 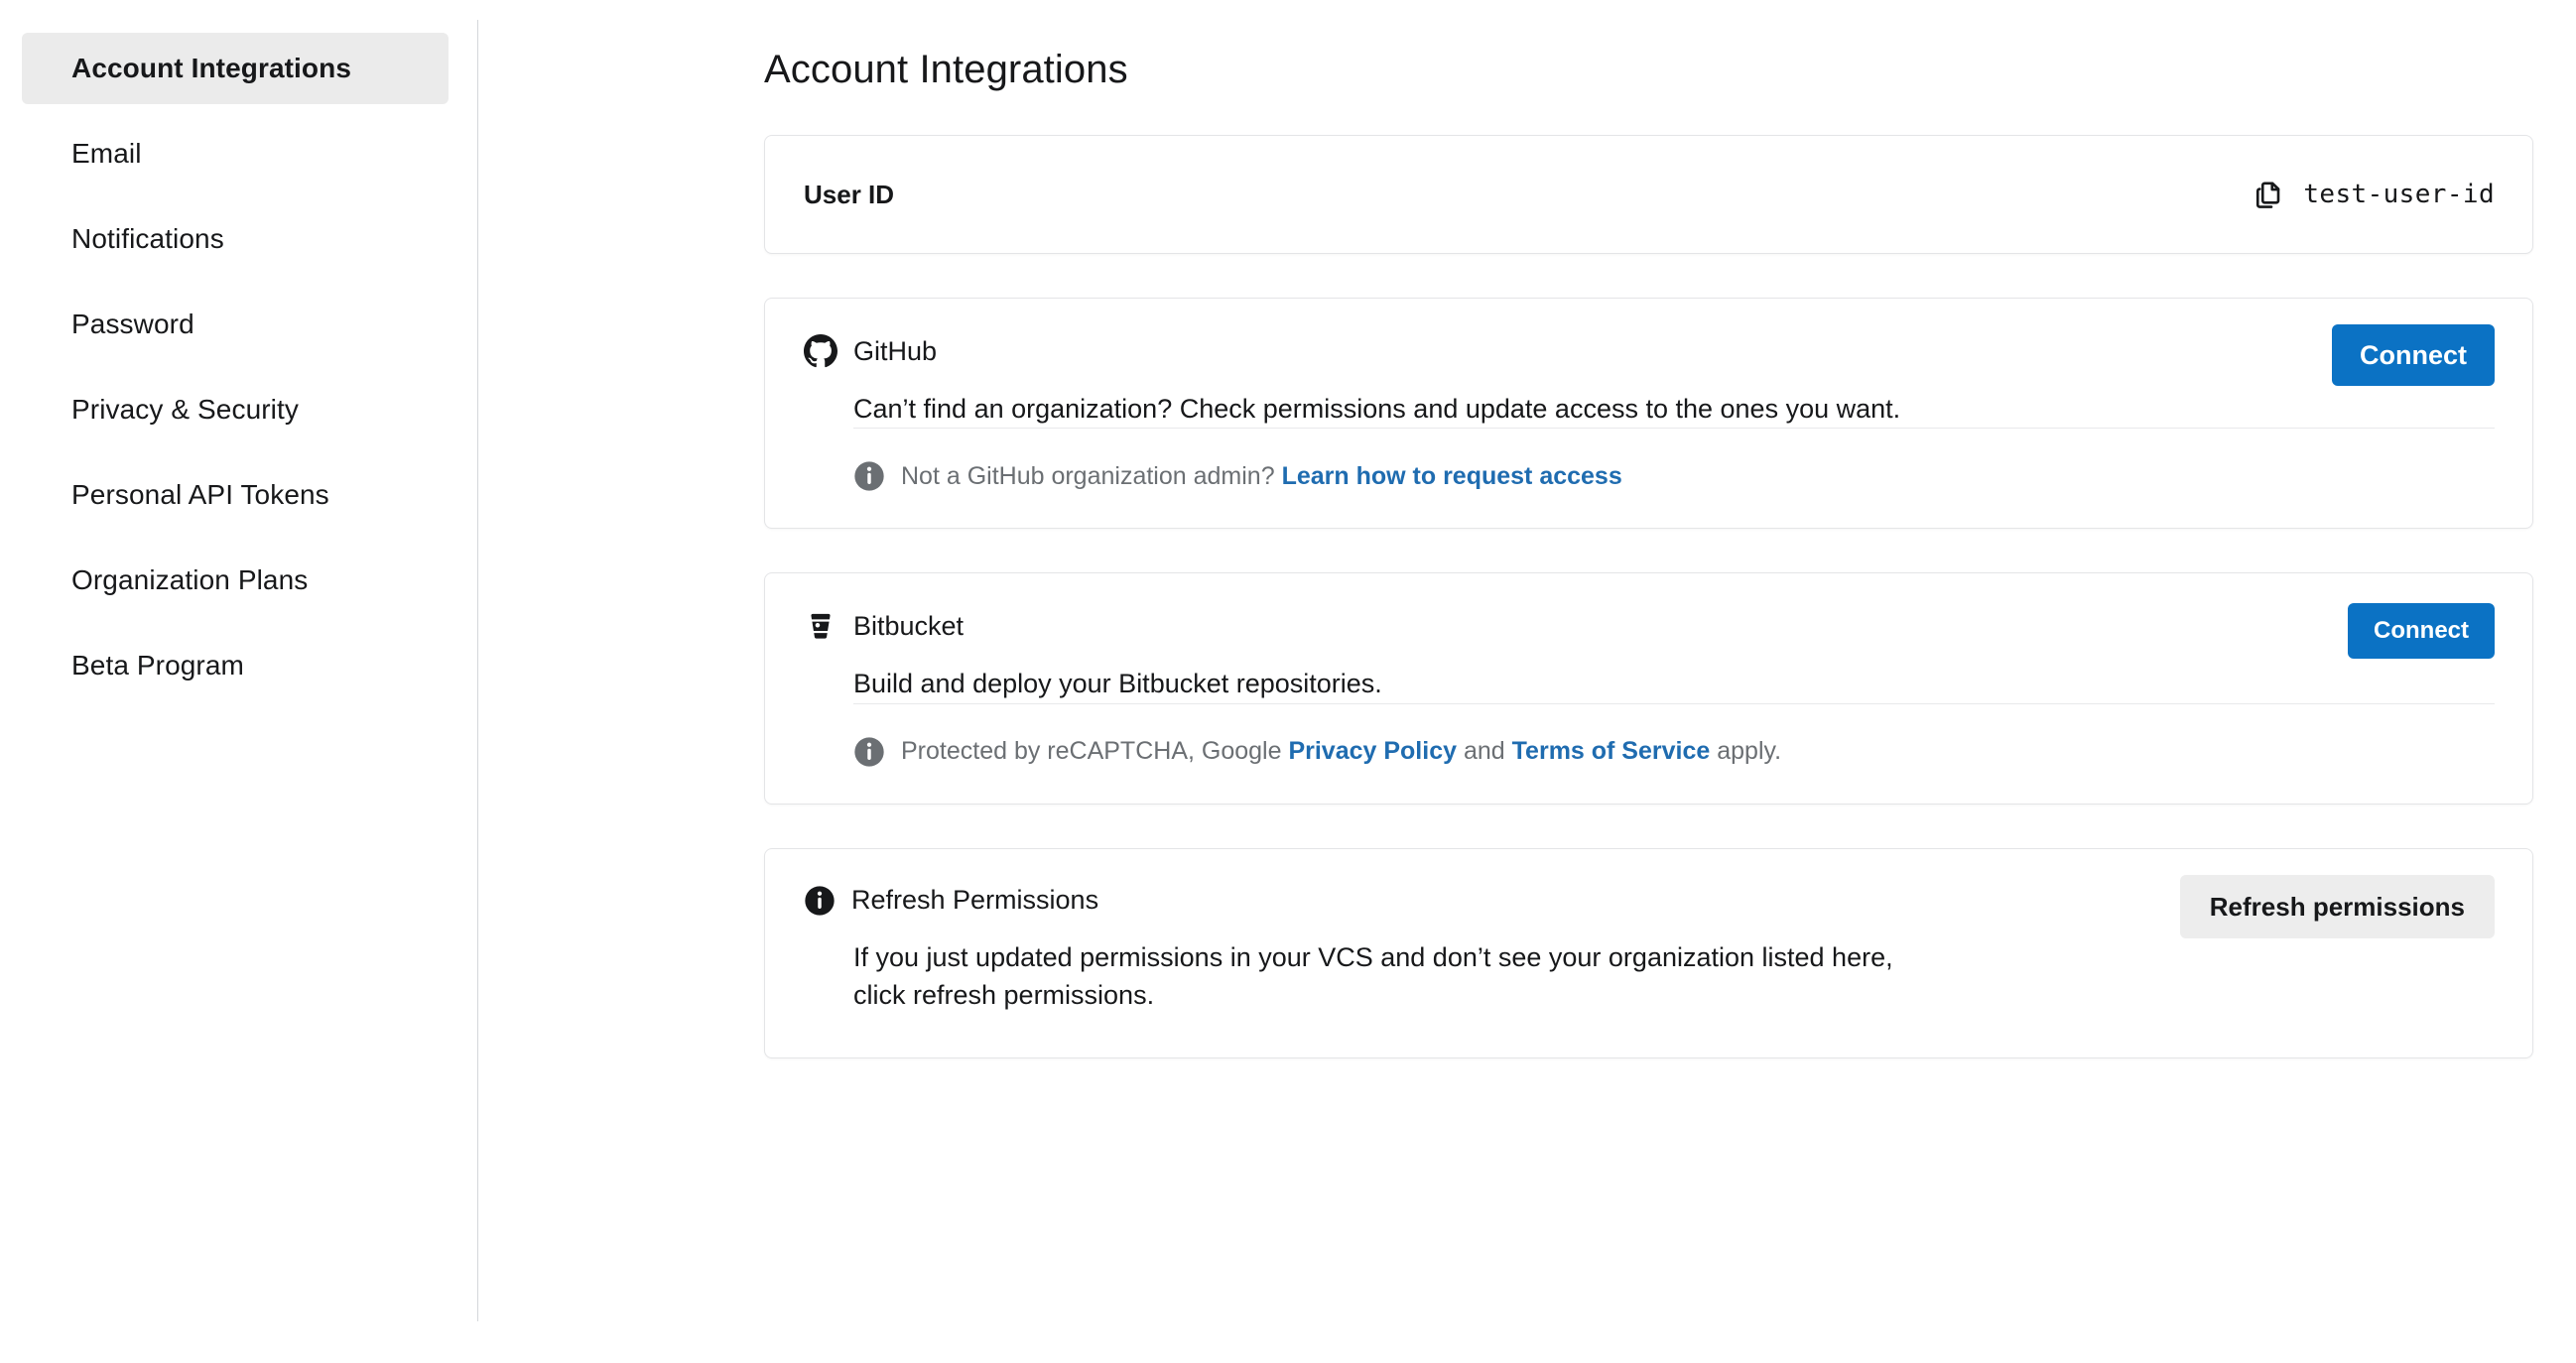 I want to click on sidebar-item-password: Password, so click(x=236, y=324).